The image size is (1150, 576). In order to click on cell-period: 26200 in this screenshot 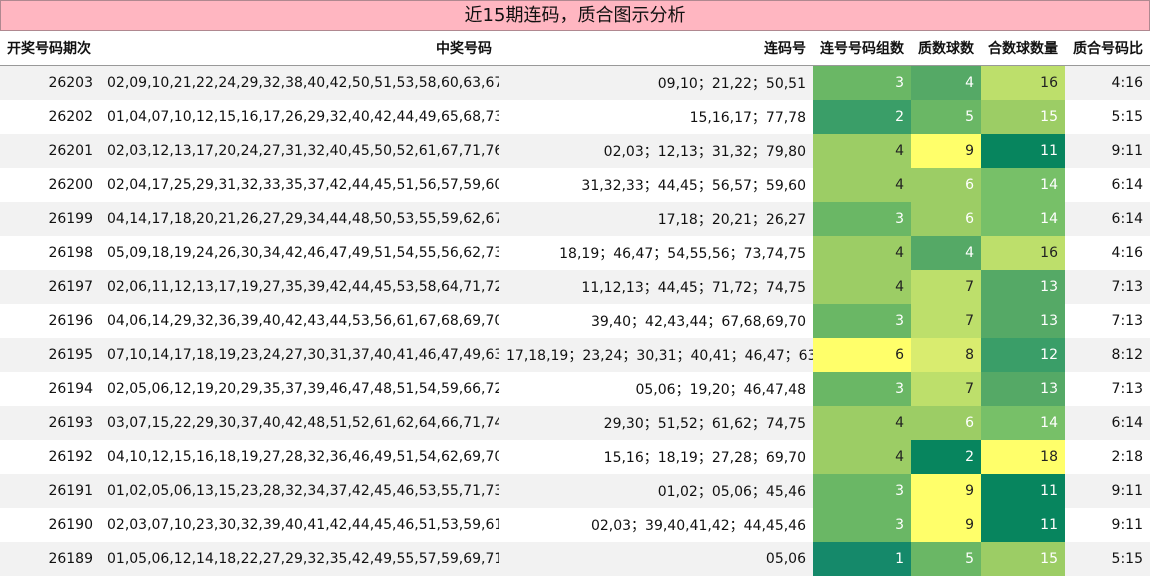, I will do `click(50, 185)`.